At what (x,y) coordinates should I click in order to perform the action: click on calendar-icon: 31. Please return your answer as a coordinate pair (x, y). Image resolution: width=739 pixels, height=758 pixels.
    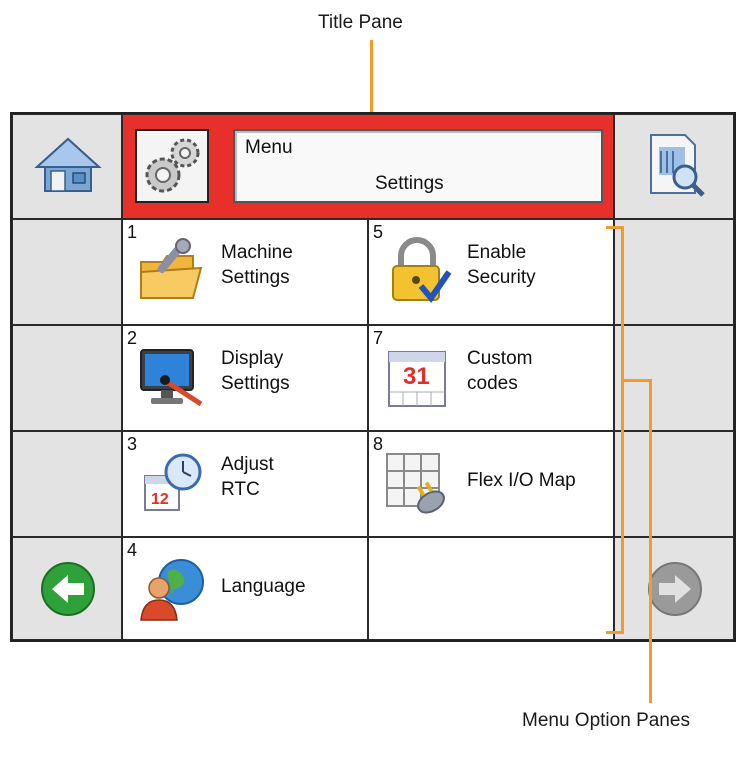
    Looking at the image, I should click on (417, 379).